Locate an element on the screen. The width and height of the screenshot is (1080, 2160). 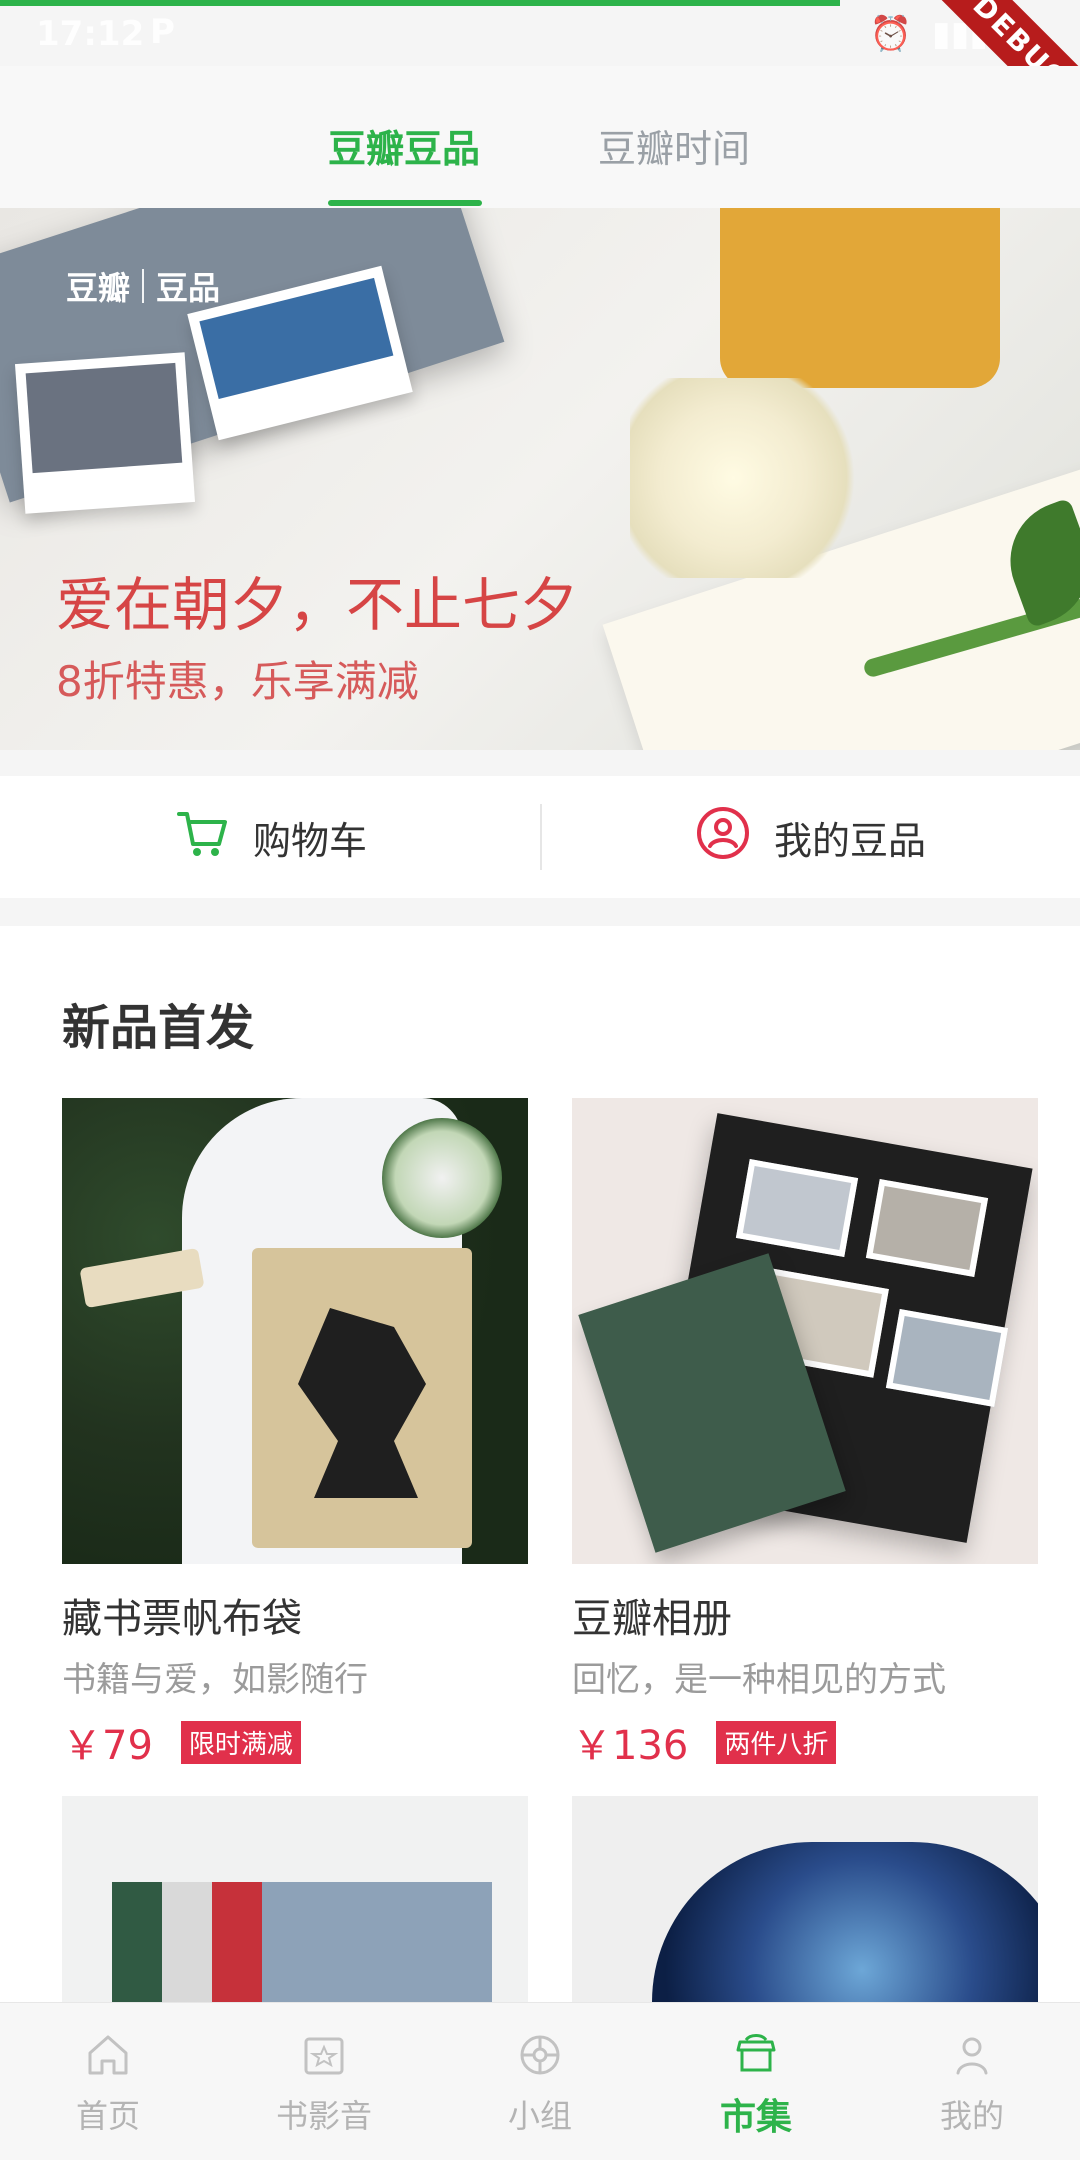
banner-rose is located at coordinates (745, 478).